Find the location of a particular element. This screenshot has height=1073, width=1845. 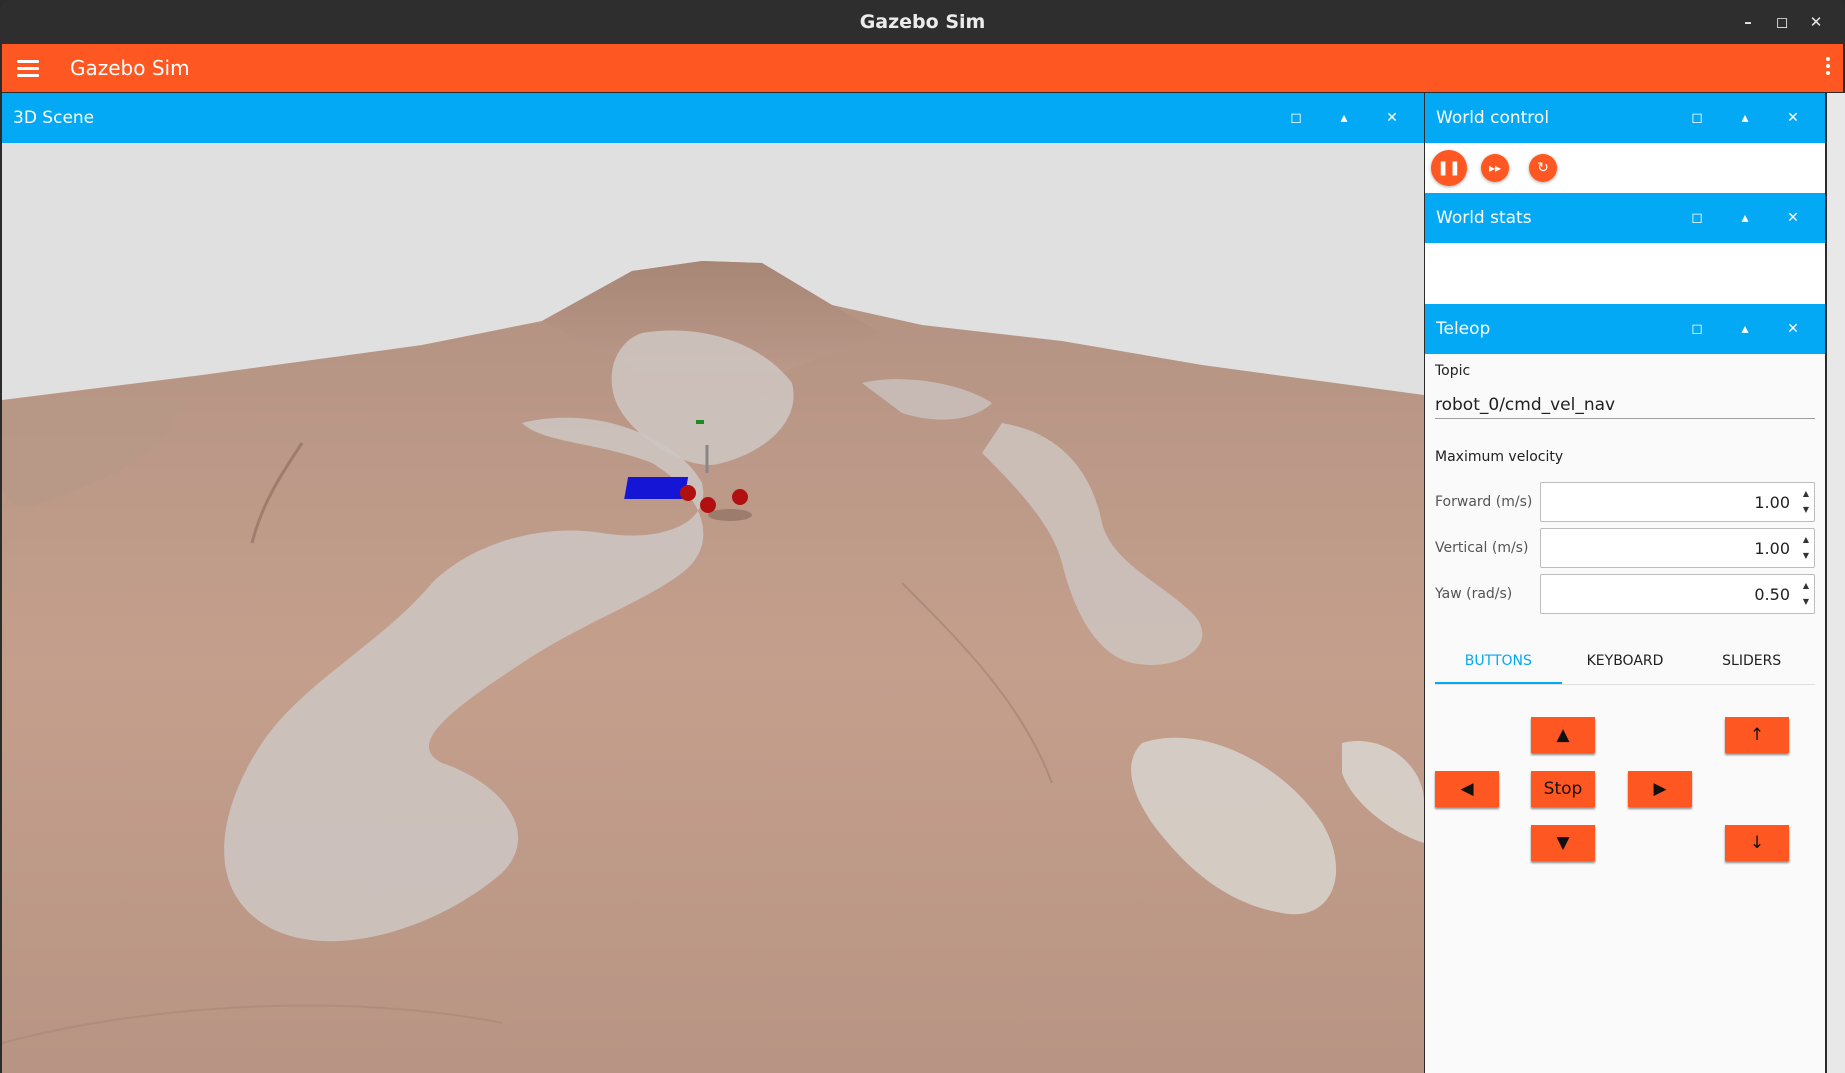

world-control-title: World control is located at coordinates (1493, 118).